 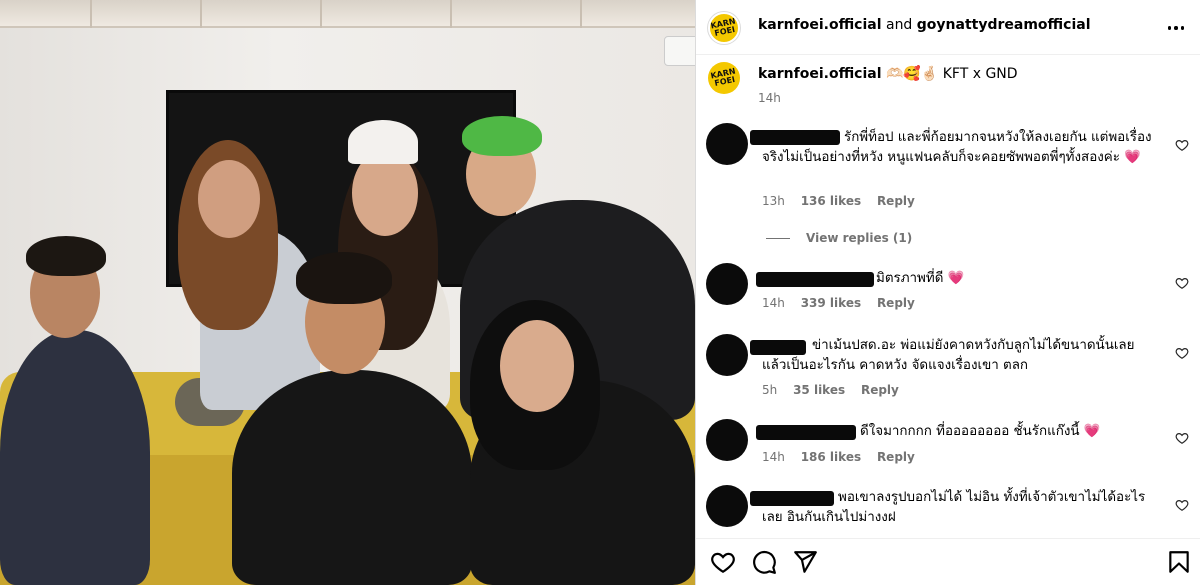 I want to click on comment-meta: 14h 339 likes Reply, so click(x=844, y=303).